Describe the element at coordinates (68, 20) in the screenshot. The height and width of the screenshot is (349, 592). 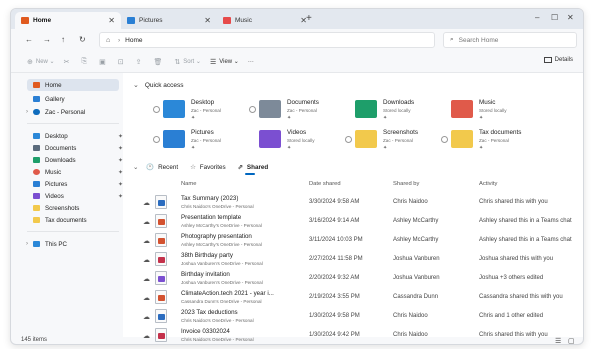
I see `tab-home: Home ✕` at that location.